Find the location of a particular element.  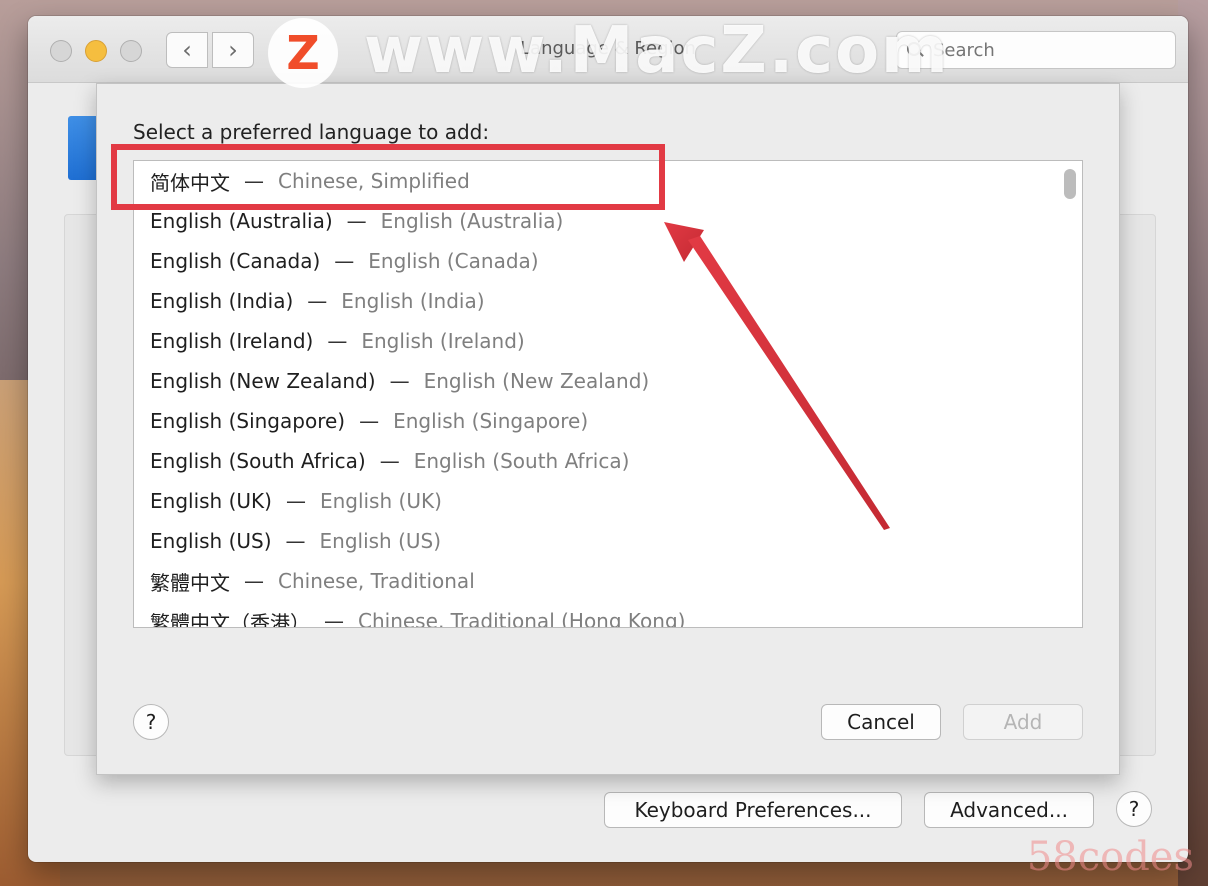

language-native-name: English (South Africa) is located at coordinates (258, 461).